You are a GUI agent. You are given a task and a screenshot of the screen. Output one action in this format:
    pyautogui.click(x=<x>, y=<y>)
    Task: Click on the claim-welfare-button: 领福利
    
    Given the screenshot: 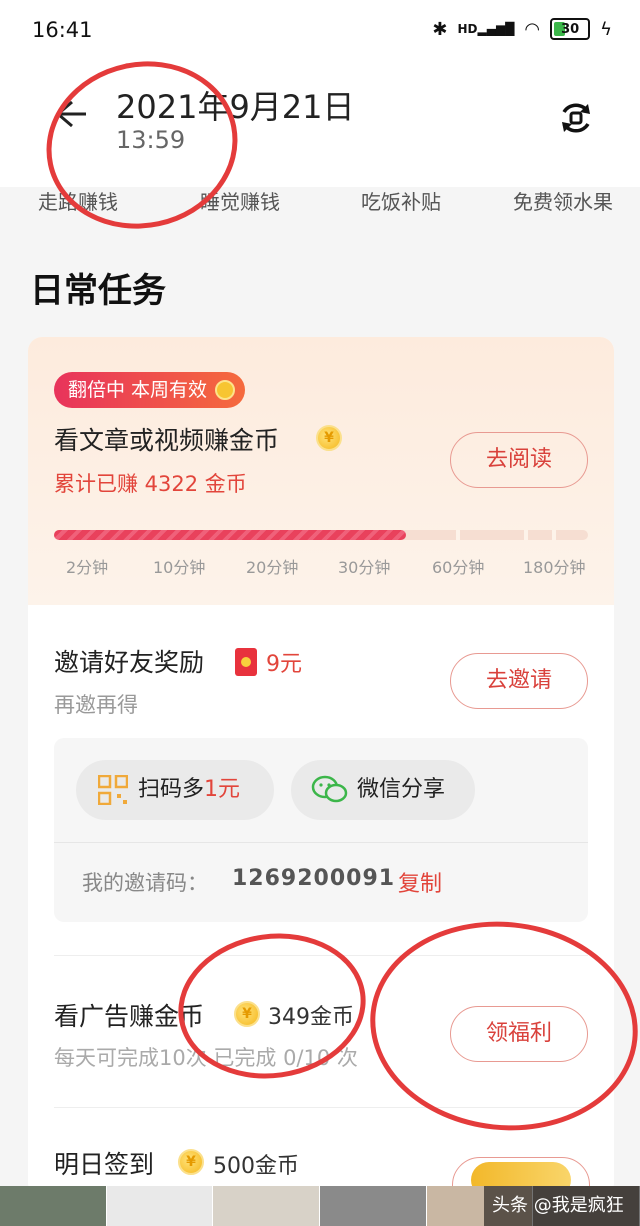 What is the action you would take?
    pyautogui.click(x=519, y=1034)
    